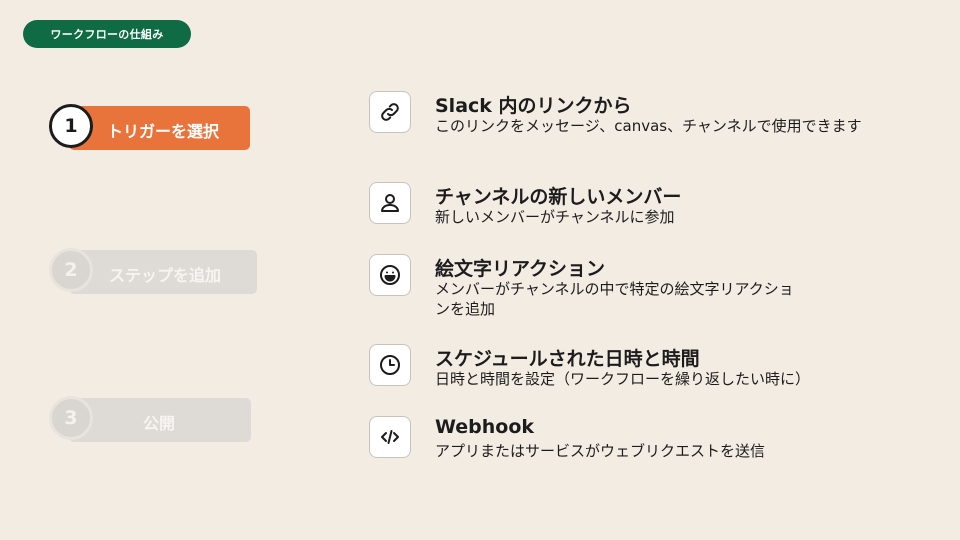 The height and width of the screenshot is (540, 960). What do you see at coordinates (390, 365) in the screenshot?
I see `clock-icon` at bounding box center [390, 365].